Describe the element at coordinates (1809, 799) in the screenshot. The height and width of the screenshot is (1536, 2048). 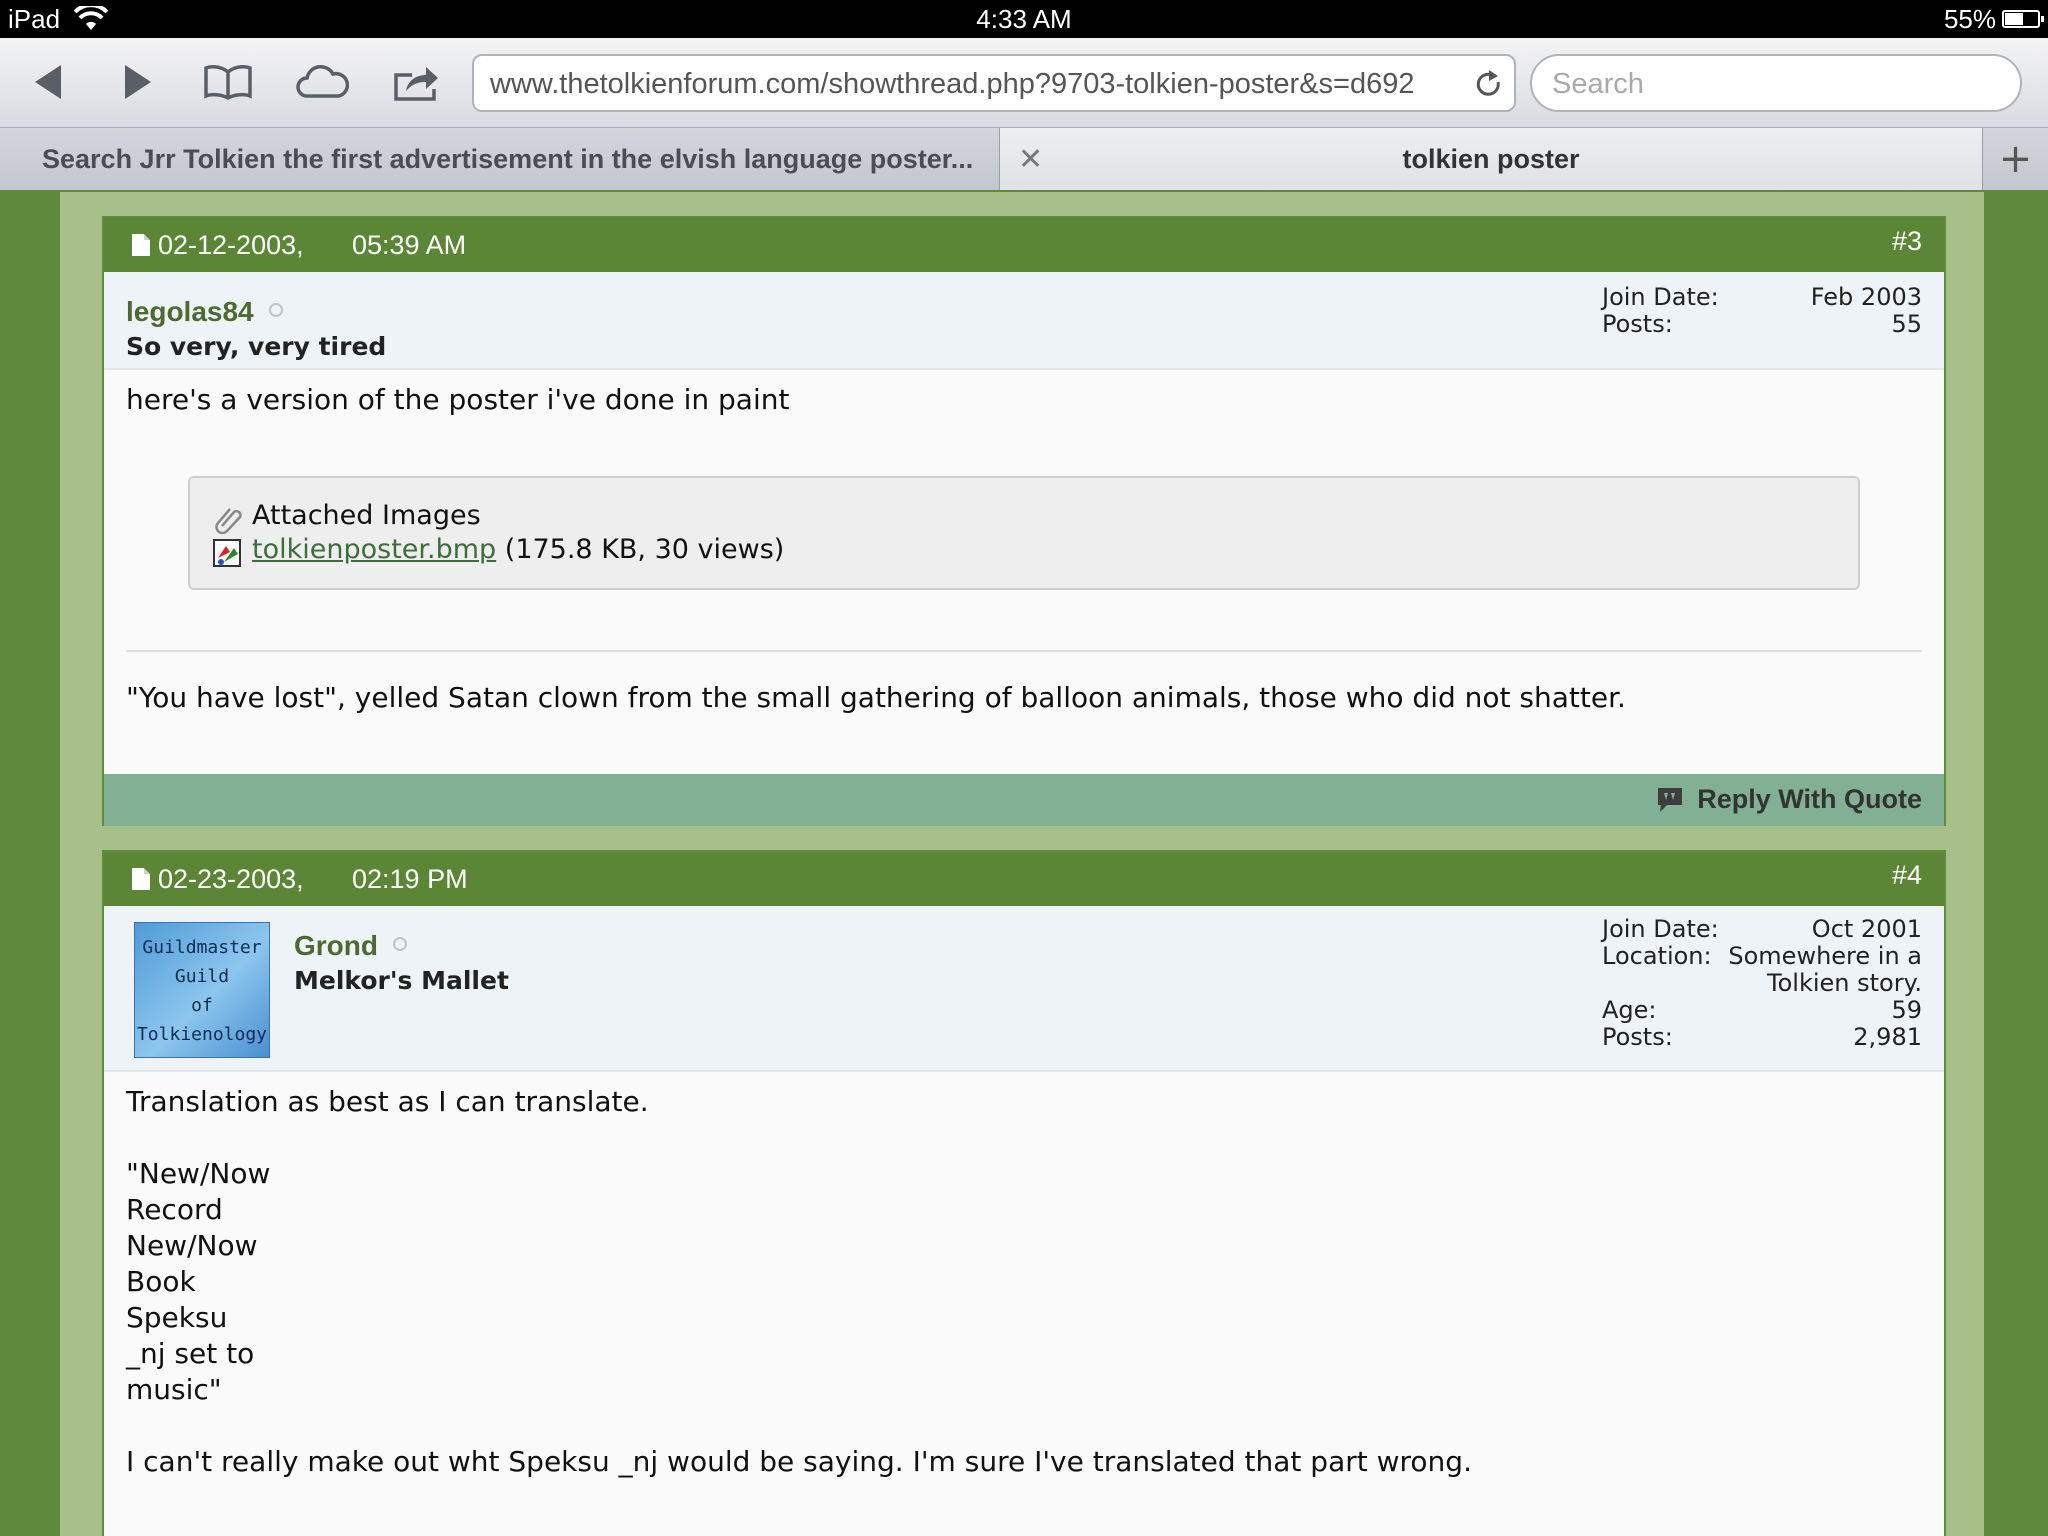
I see `reply-with-quote-label: Reply With Quote` at that location.